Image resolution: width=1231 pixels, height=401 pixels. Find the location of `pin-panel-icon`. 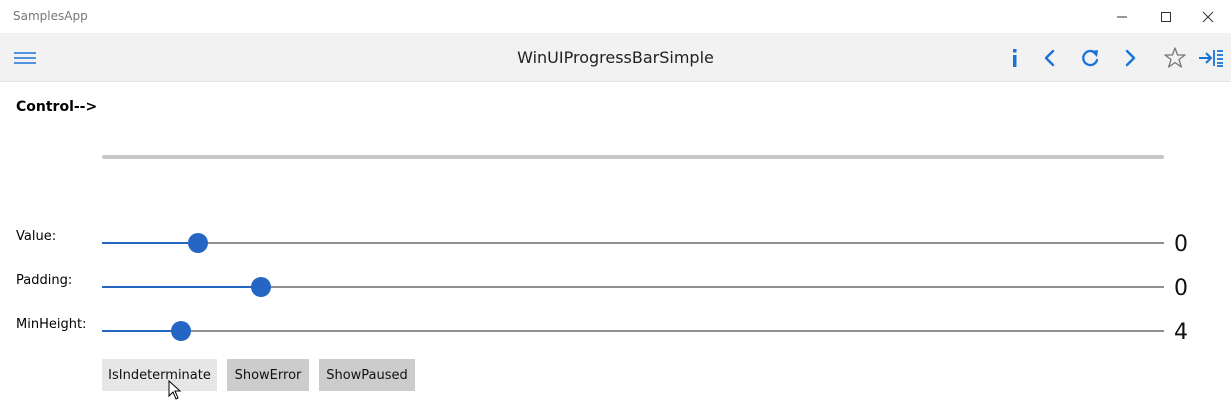

pin-panel-icon is located at coordinates (1211, 58).